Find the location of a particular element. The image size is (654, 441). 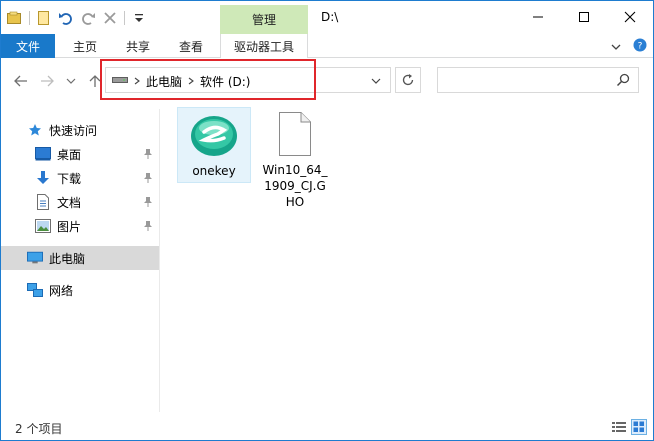

blank-file-icon is located at coordinates (295, 135).